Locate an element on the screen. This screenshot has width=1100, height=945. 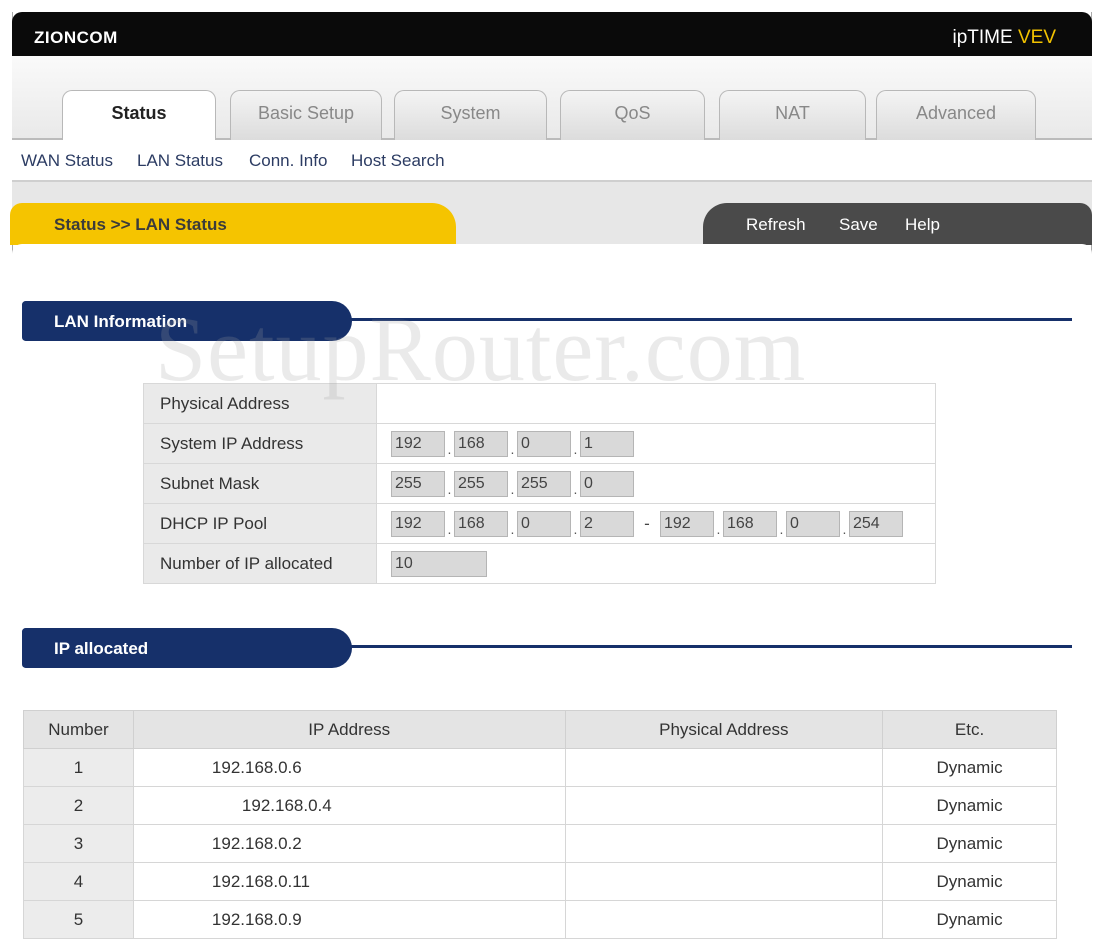
product-name-main: ipTIME is located at coordinates (982, 37).